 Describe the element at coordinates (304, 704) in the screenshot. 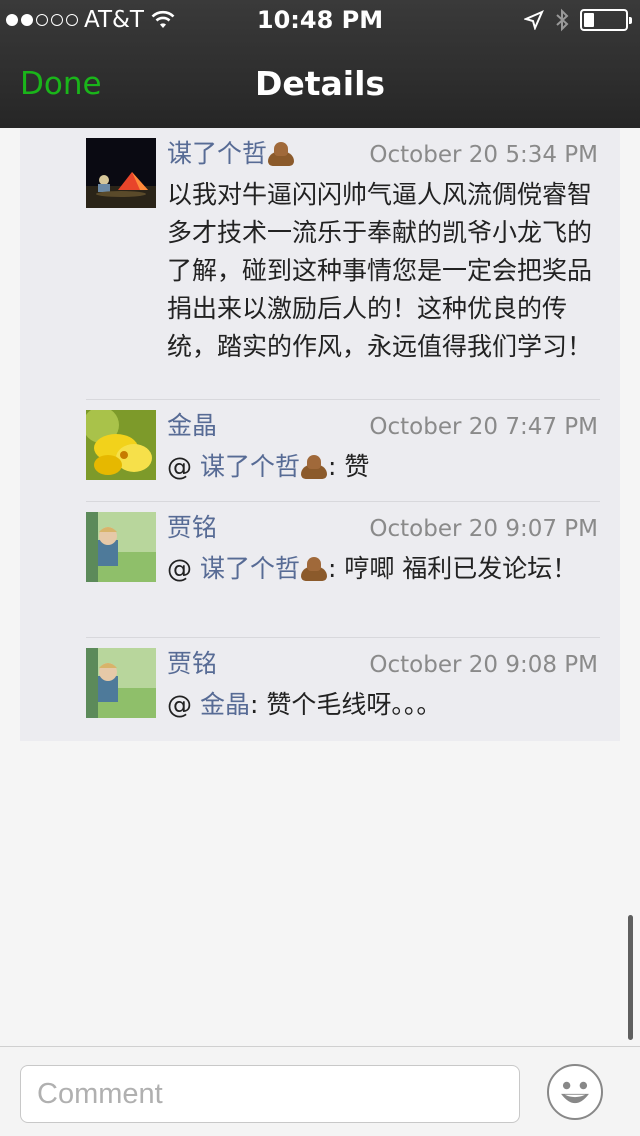

I see `comment-text: @ 金晶: 赞个毛线呀。。。` at that location.